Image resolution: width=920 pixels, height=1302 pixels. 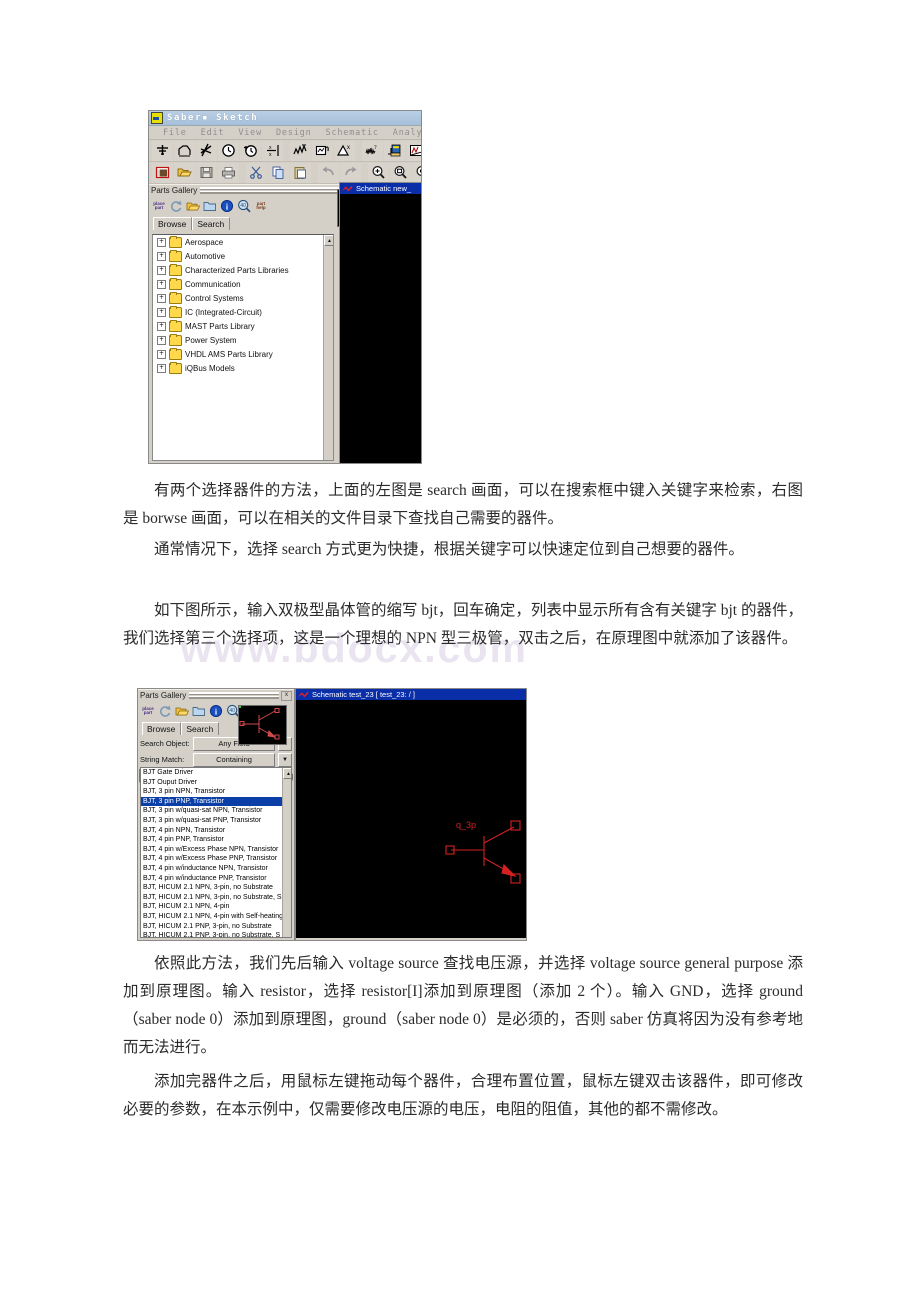 What do you see at coordinates (216, 811) in the screenshot?
I see `list-item: BJT, 3 pin w/quasi-sat NPN, Transistor` at bounding box center [216, 811].